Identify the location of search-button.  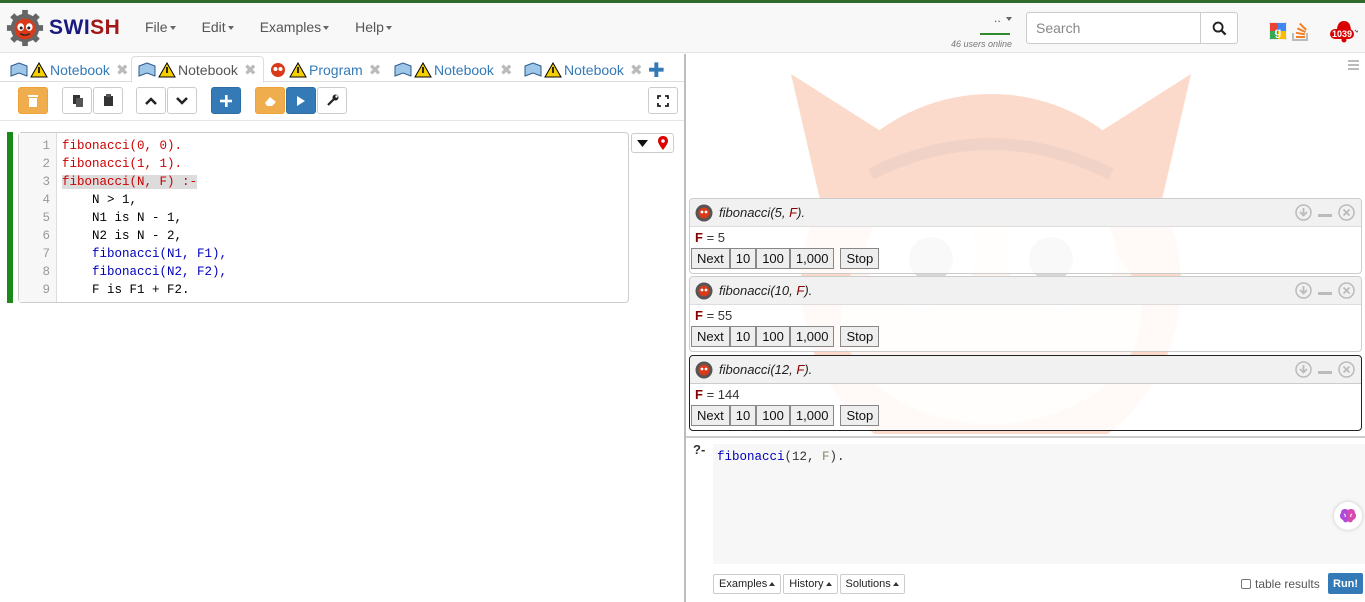
(1219, 28).